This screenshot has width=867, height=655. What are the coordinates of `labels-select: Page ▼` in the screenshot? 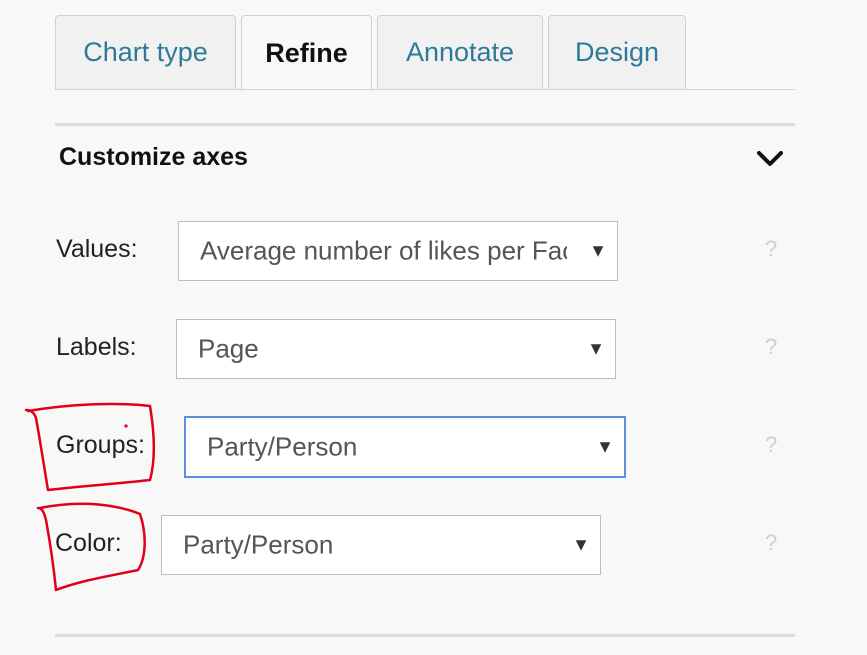 It's located at (396, 349).